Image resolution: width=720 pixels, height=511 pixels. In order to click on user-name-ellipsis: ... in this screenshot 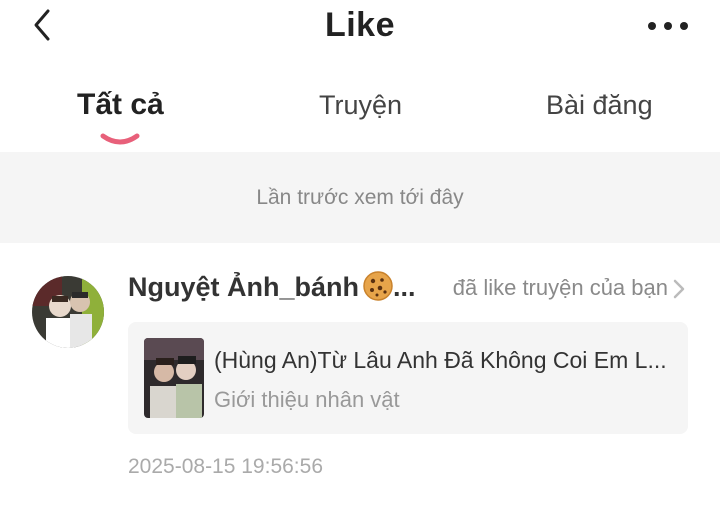, I will do `click(404, 287)`.